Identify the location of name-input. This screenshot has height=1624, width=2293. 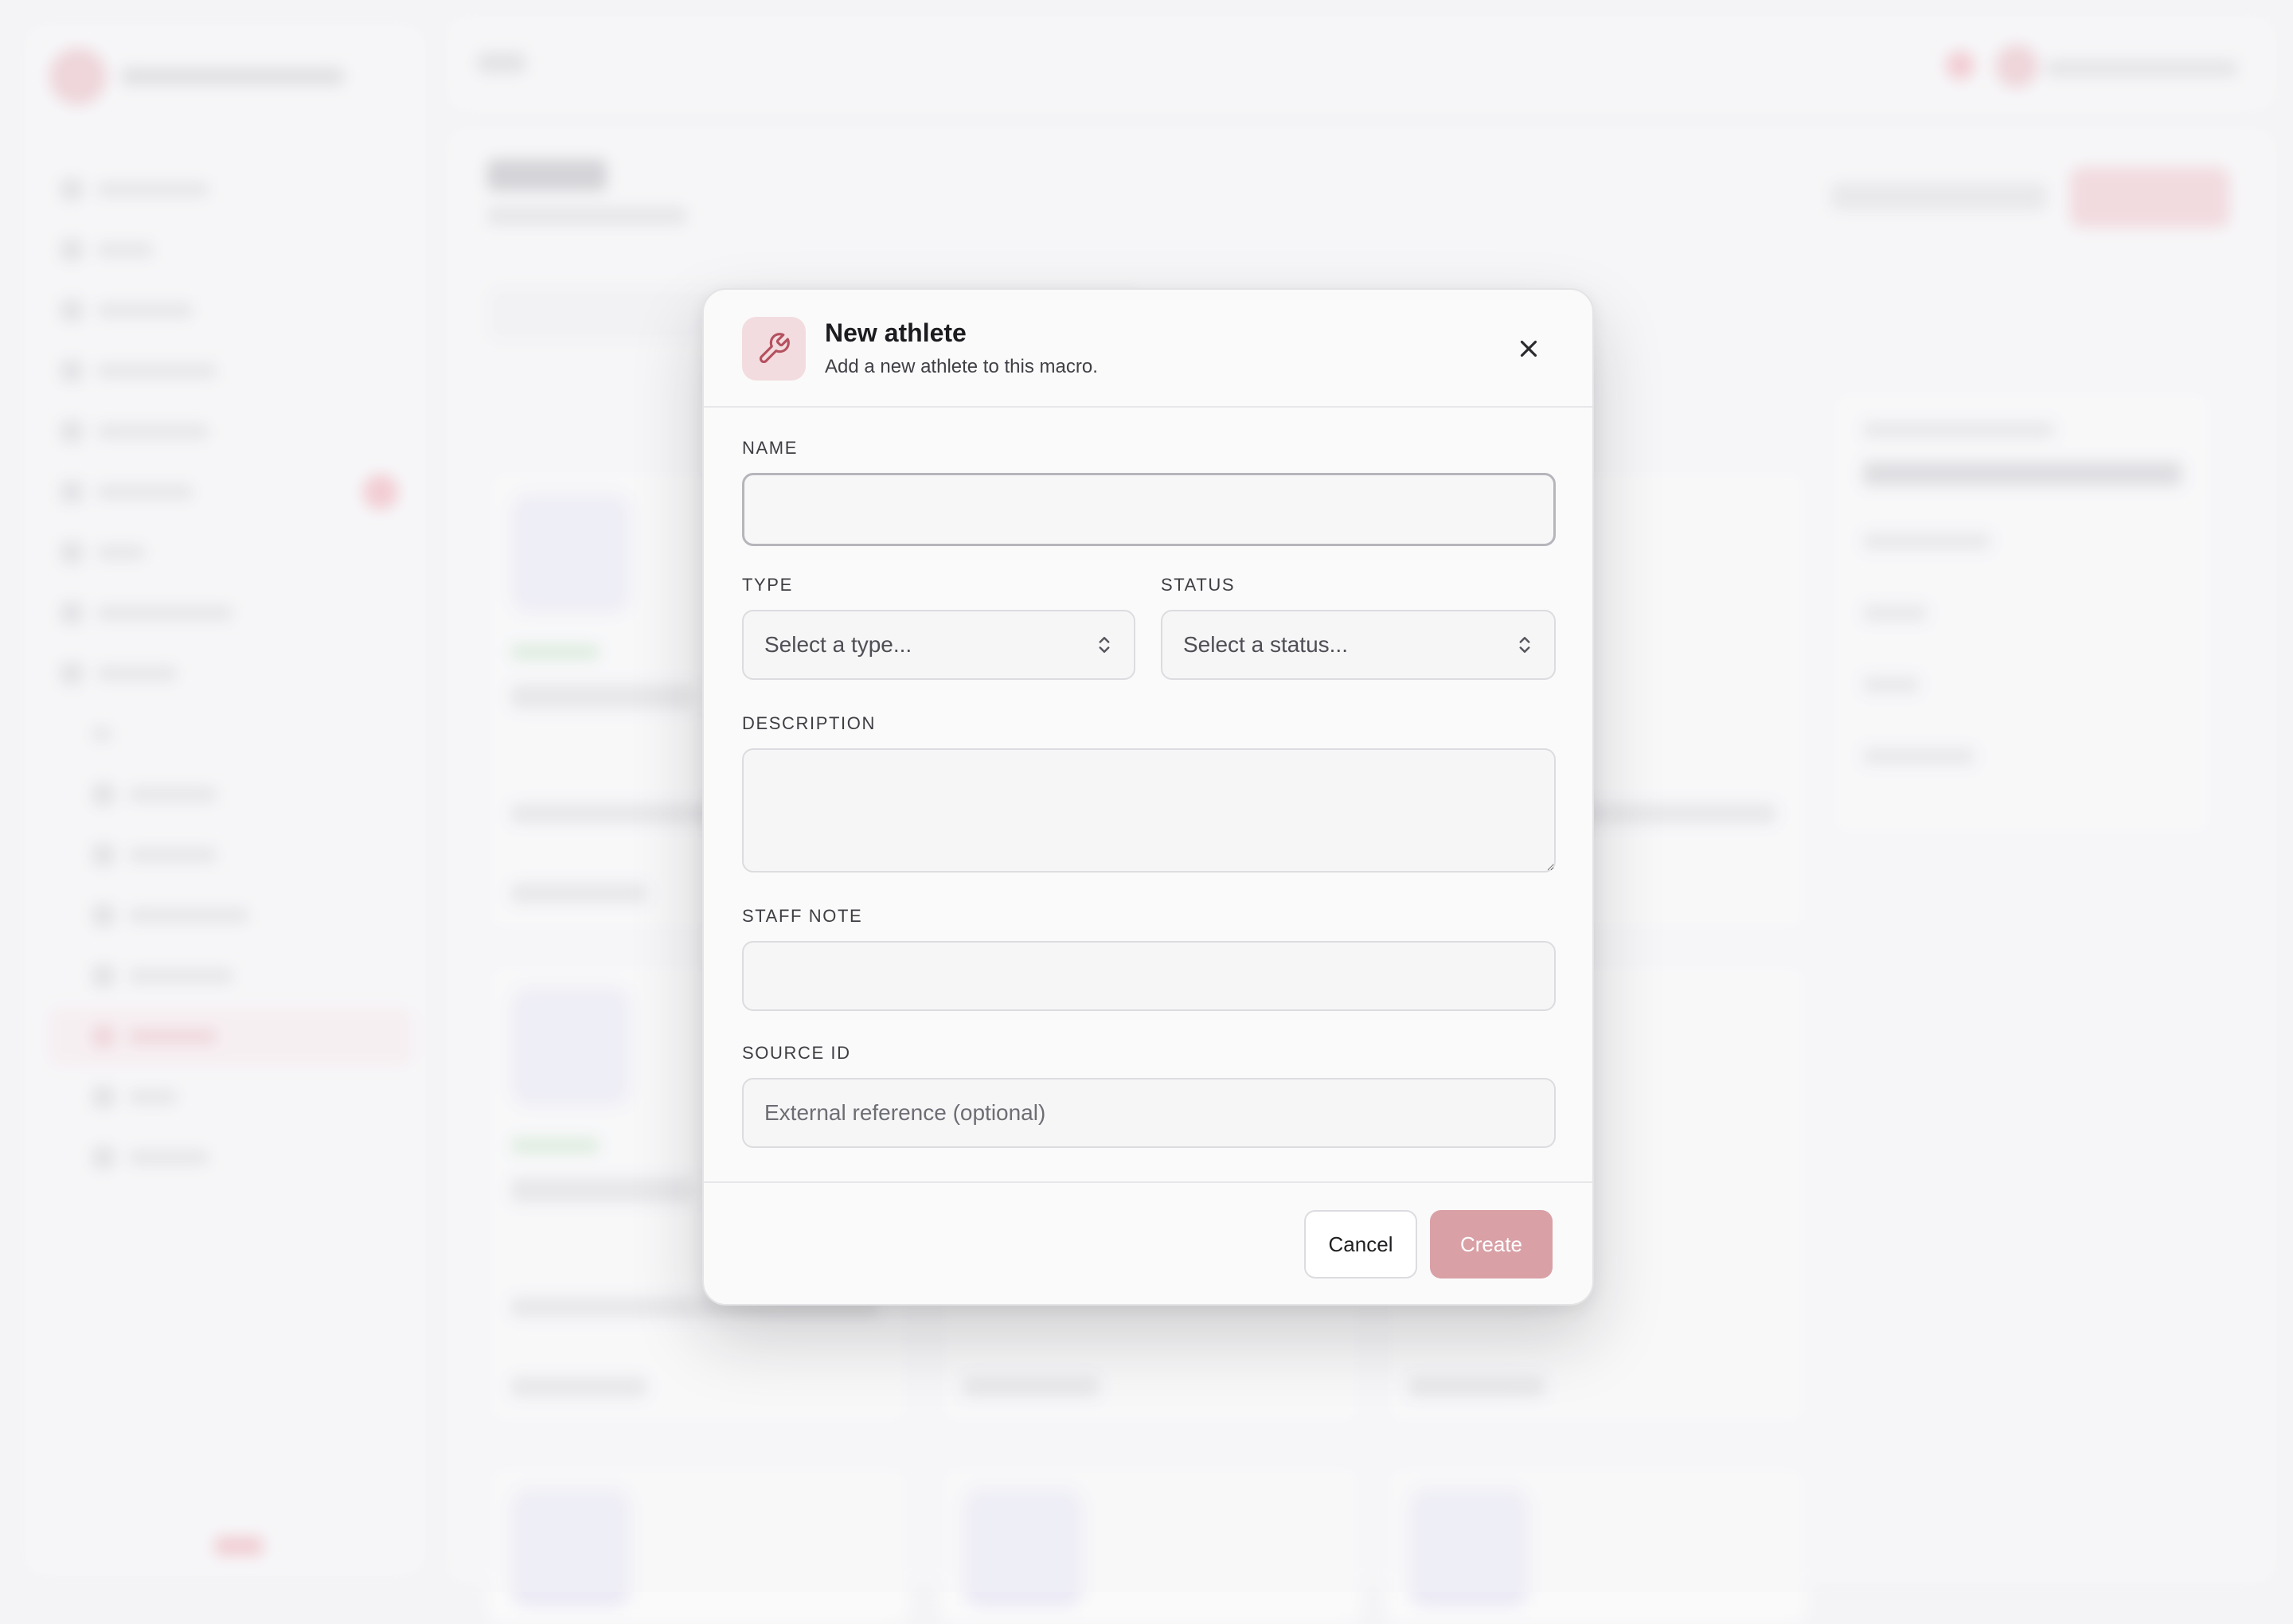
(1149, 509).